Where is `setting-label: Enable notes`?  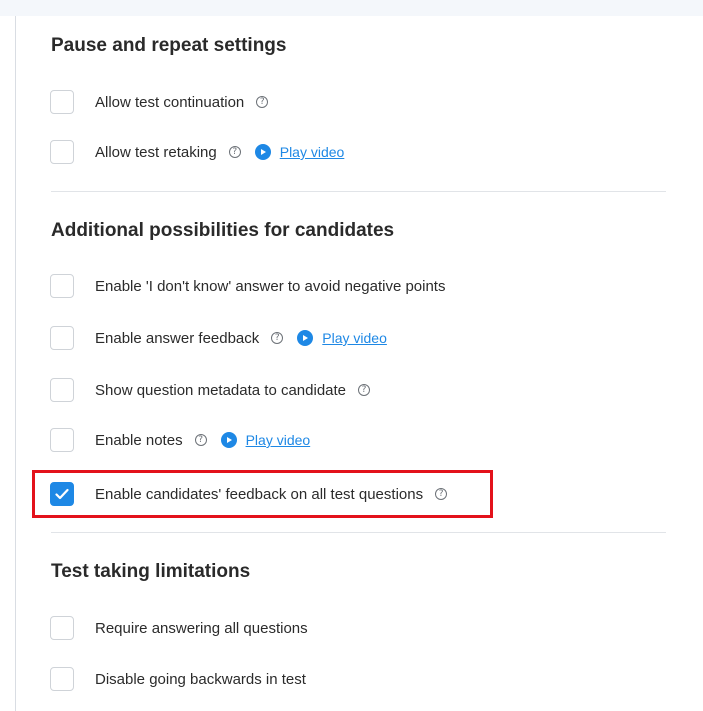 setting-label: Enable notes is located at coordinates (139, 440).